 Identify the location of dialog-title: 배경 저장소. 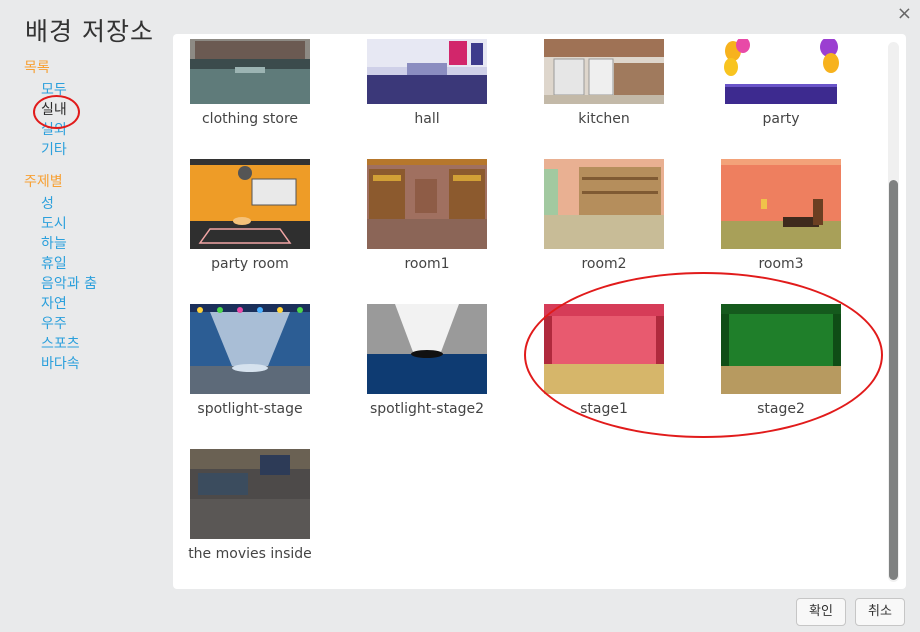
(89, 31).